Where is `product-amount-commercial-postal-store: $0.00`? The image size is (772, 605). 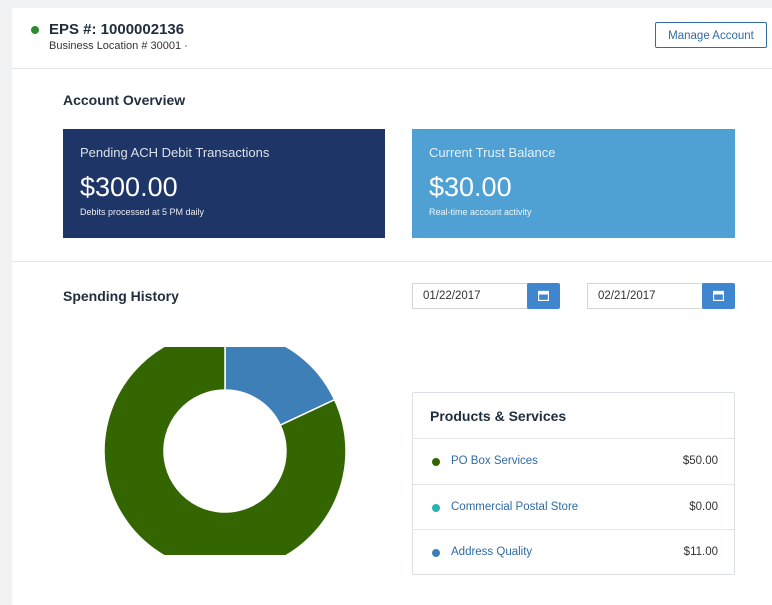
product-amount-commercial-postal-store: $0.00 is located at coordinates (703, 507).